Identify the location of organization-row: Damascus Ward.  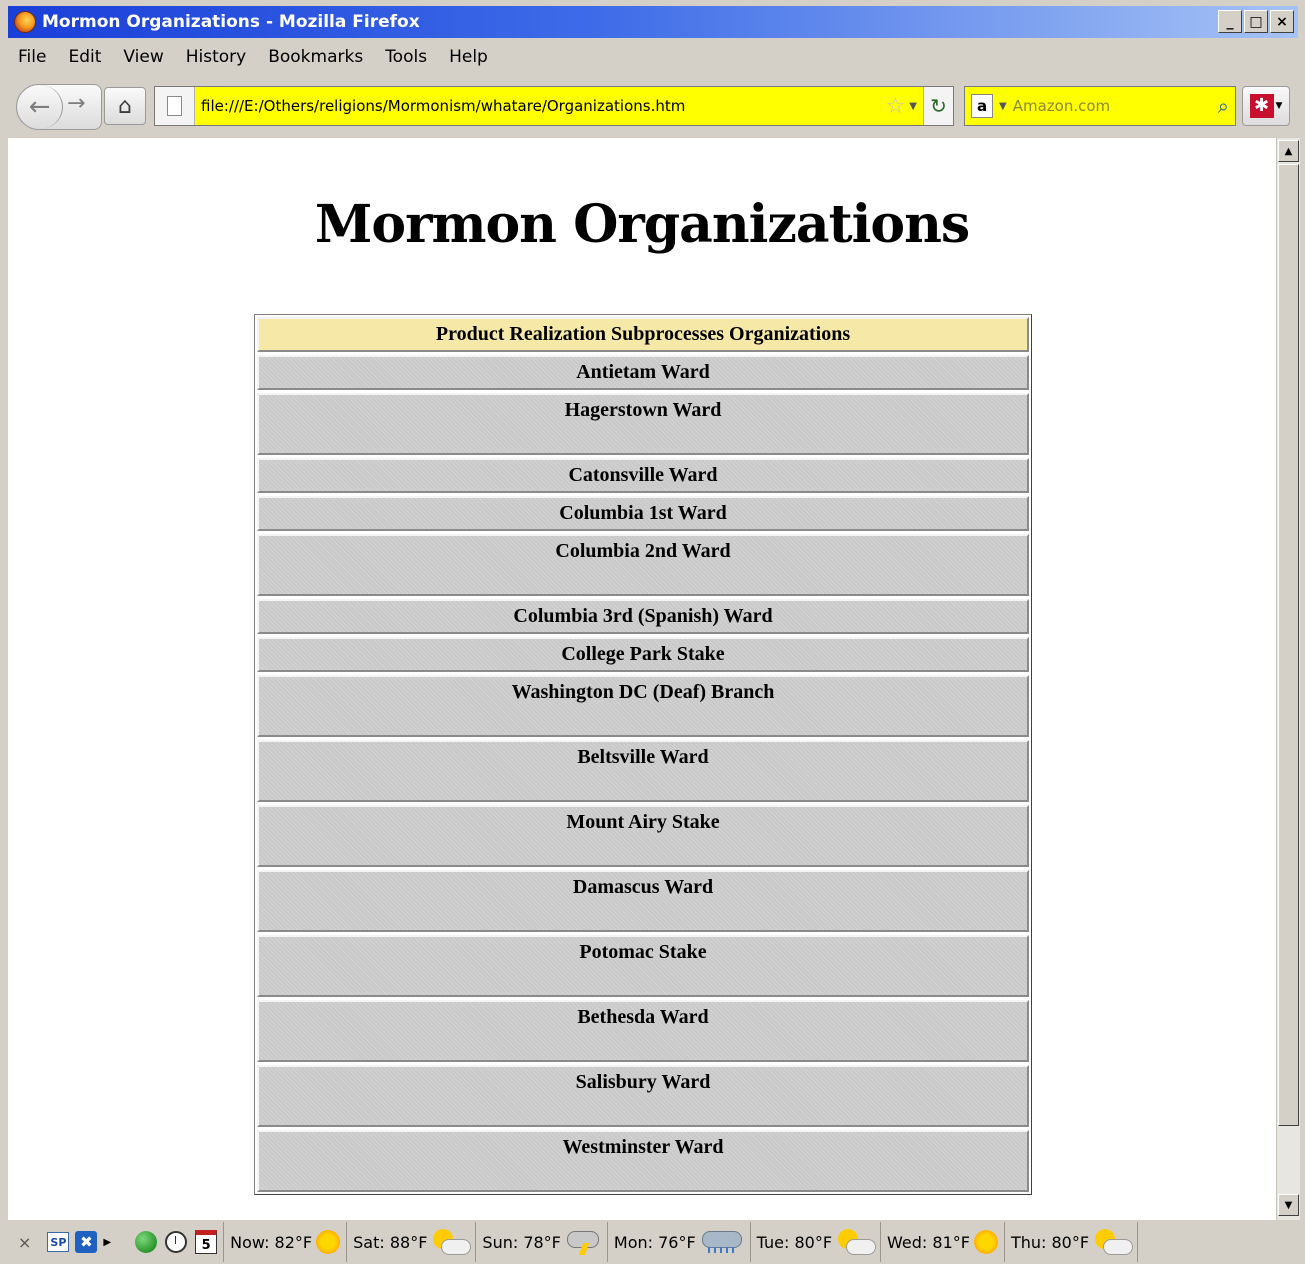
(643, 901).